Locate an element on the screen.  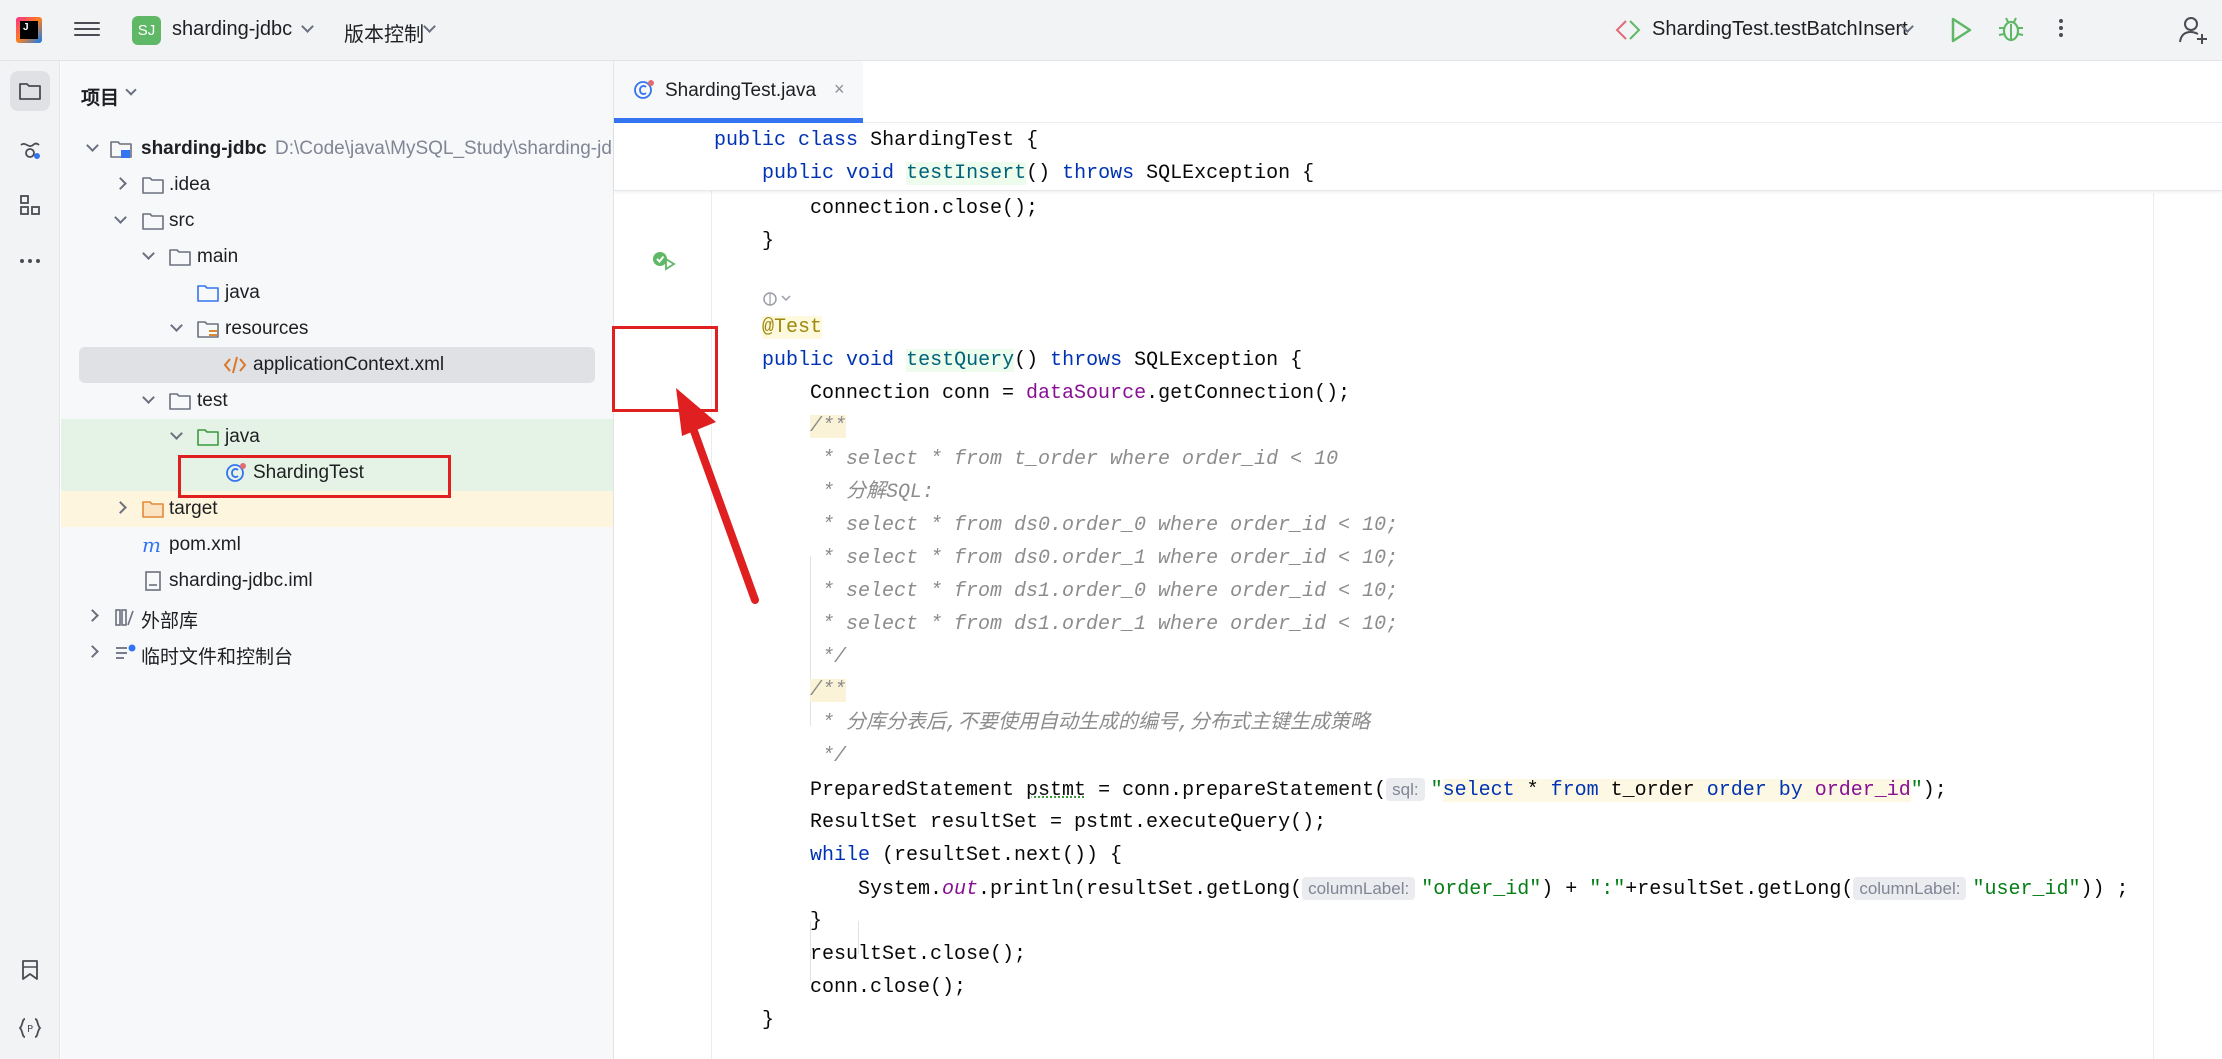
run-config-icon is located at coordinates (1628, 30).